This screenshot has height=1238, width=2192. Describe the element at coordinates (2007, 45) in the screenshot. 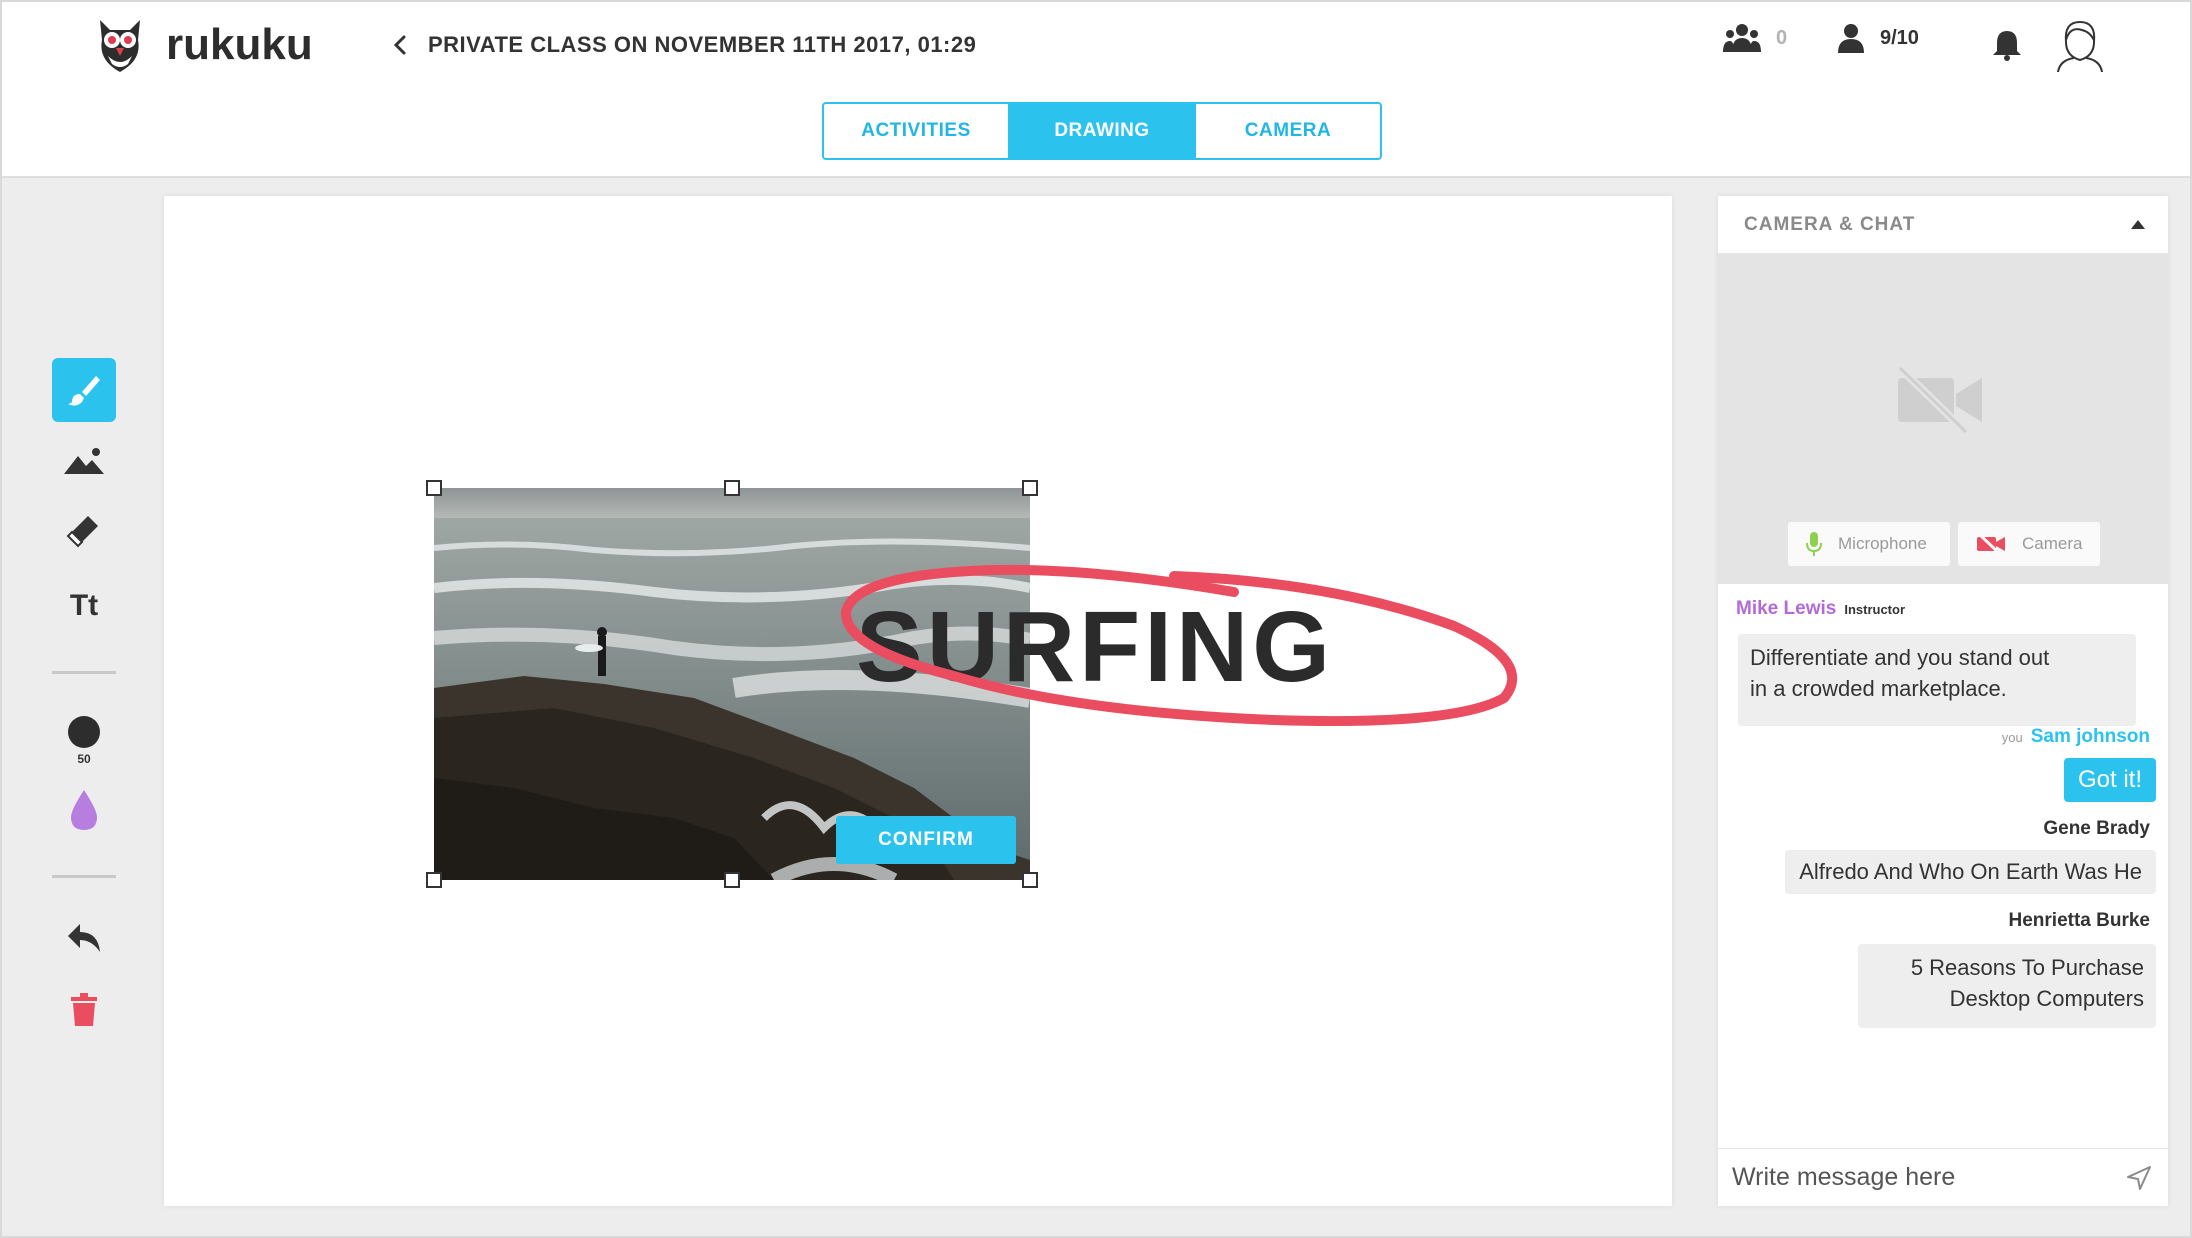

I see `bell-icon` at that location.